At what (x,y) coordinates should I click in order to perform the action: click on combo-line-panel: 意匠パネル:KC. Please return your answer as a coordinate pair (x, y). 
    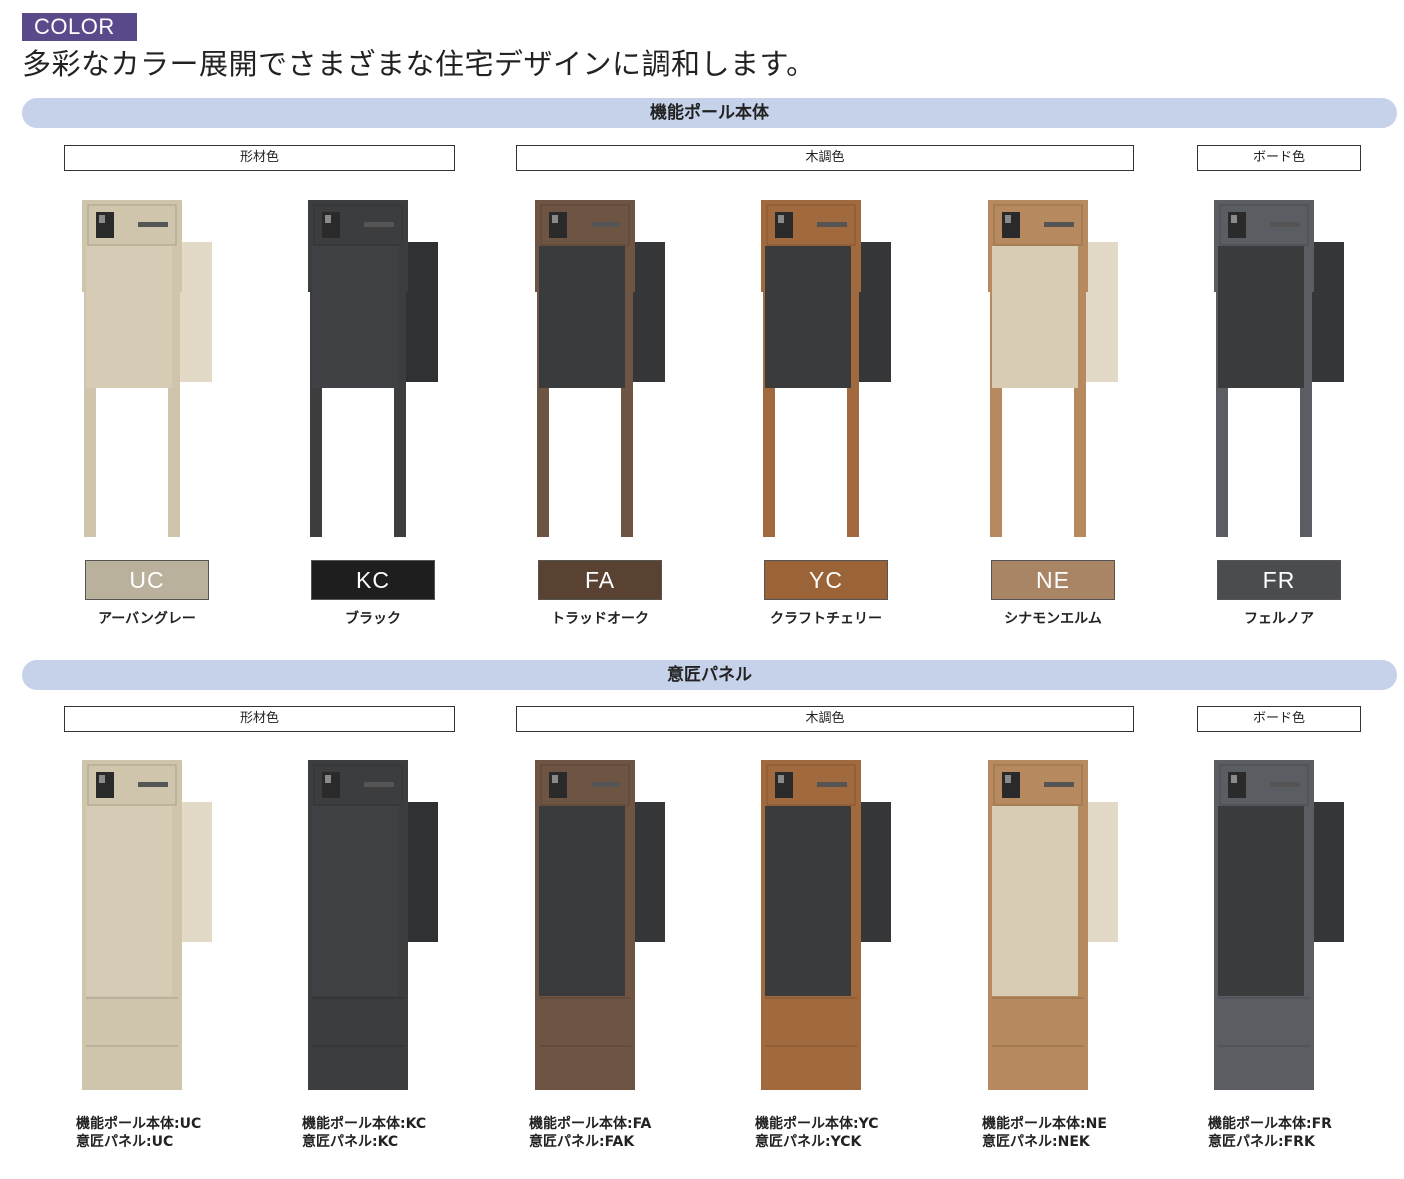
    Looking at the image, I should click on (350, 1142).